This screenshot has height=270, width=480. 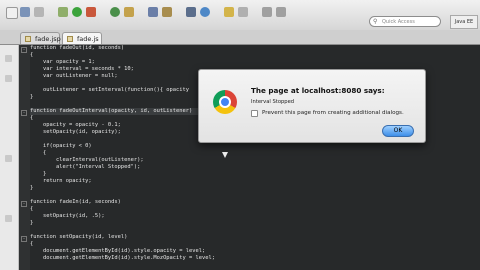 What do you see at coordinates (229, 12) in the screenshot?
I see `annotation-icon` at bounding box center [229, 12].